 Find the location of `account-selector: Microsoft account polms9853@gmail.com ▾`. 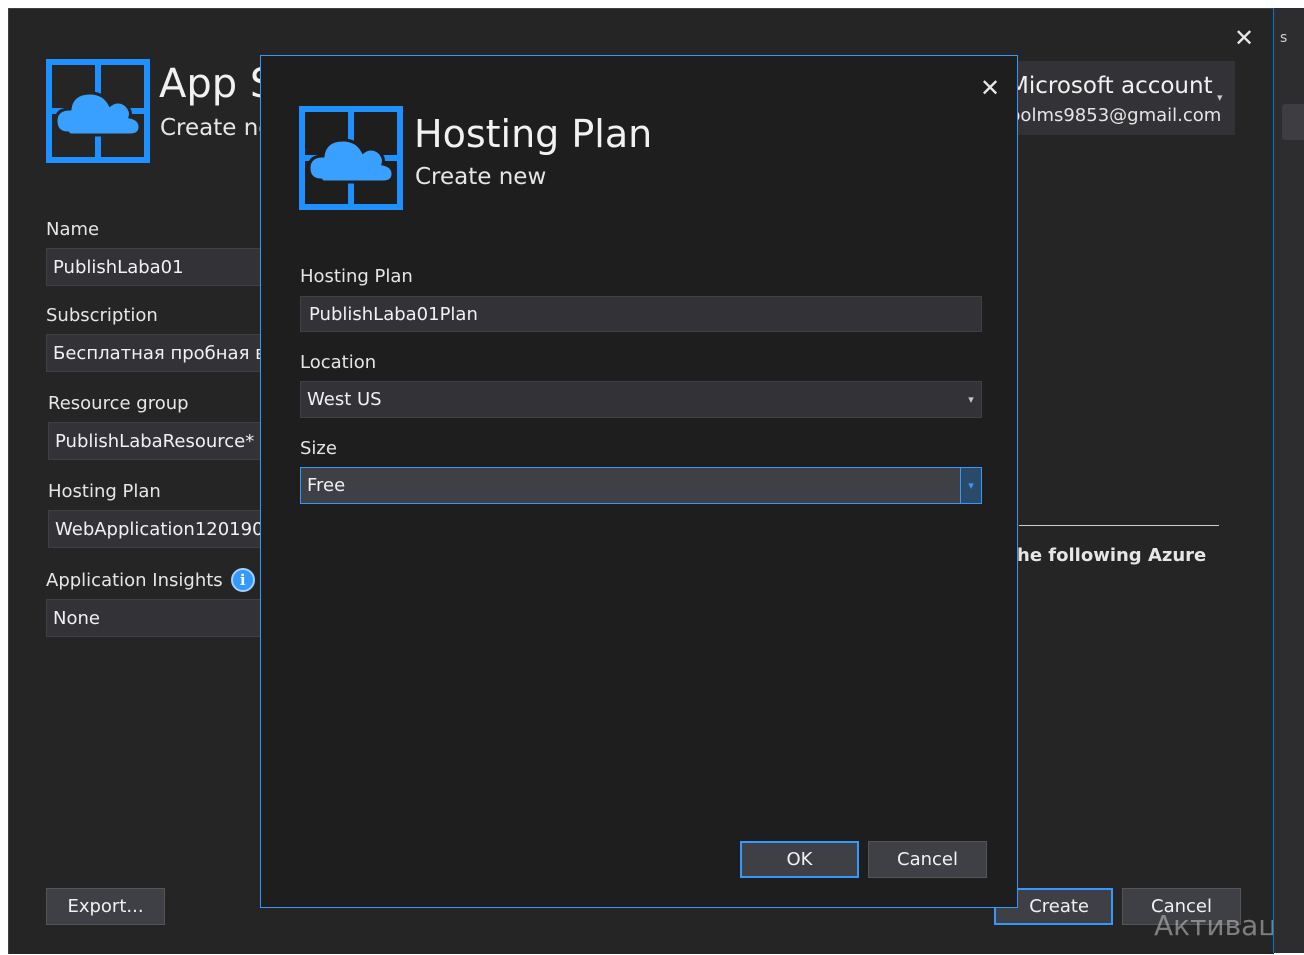

account-selector: Microsoft account polms9853@gmail.com ▾ is located at coordinates (1117, 98).